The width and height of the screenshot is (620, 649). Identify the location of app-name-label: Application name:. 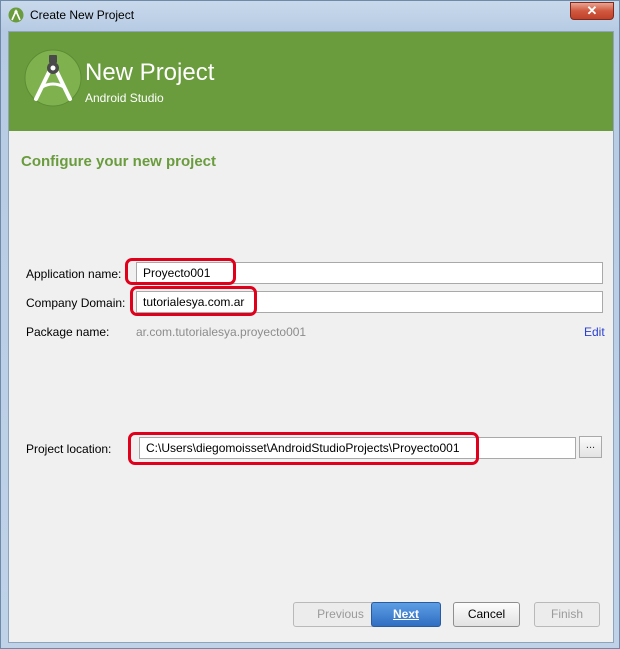
(74, 274).